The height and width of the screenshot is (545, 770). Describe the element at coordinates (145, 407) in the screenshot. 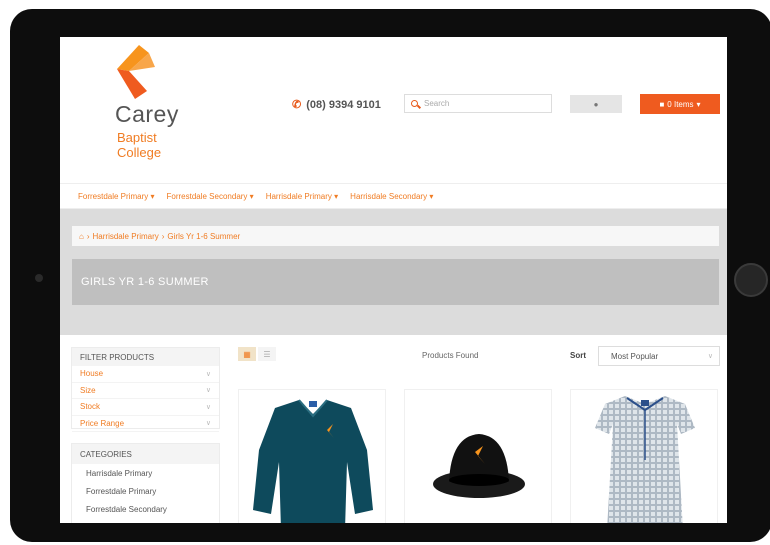

I see `filter-stock: Stock ∨` at that location.